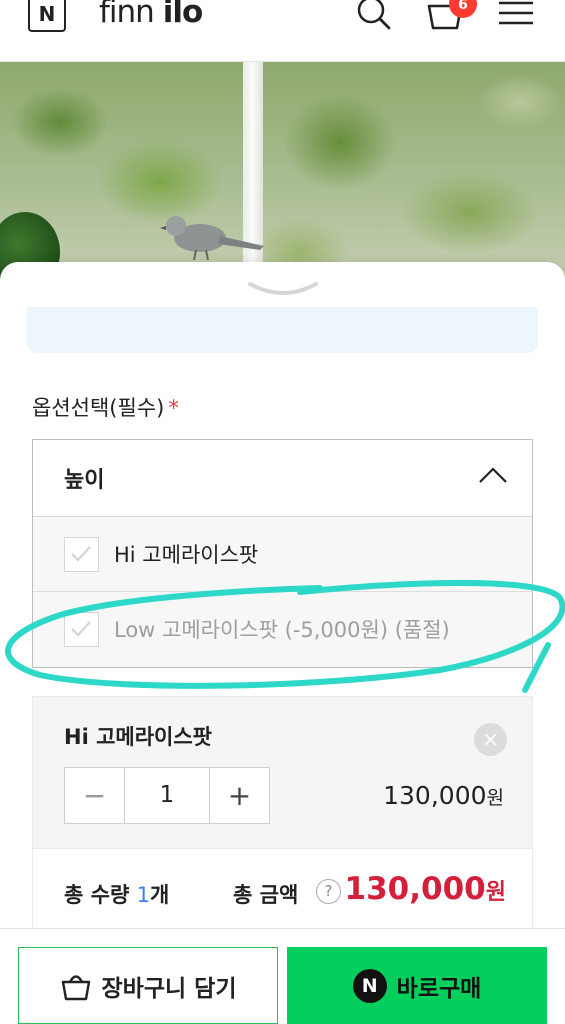  What do you see at coordinates (159, 895) in the screenshot?
I see `total-quantity-unit: 개` at bounding box center [159, 895].